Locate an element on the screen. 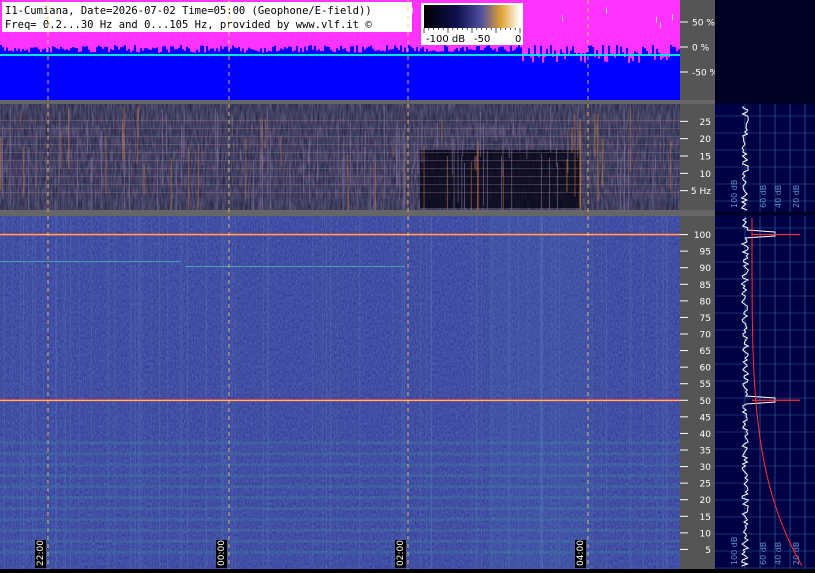  hf-tick-label: 60 is located at coordinates (706, 369).